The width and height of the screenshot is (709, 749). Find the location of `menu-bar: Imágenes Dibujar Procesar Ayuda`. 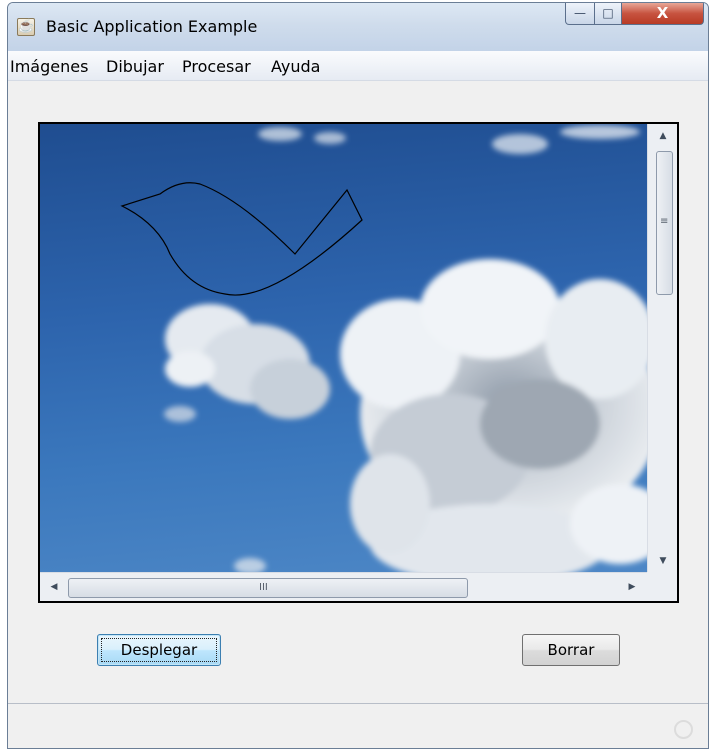

menu-bar: Imágenes Dibujar Procesar Ayuda is located at coordinates (358, 66).